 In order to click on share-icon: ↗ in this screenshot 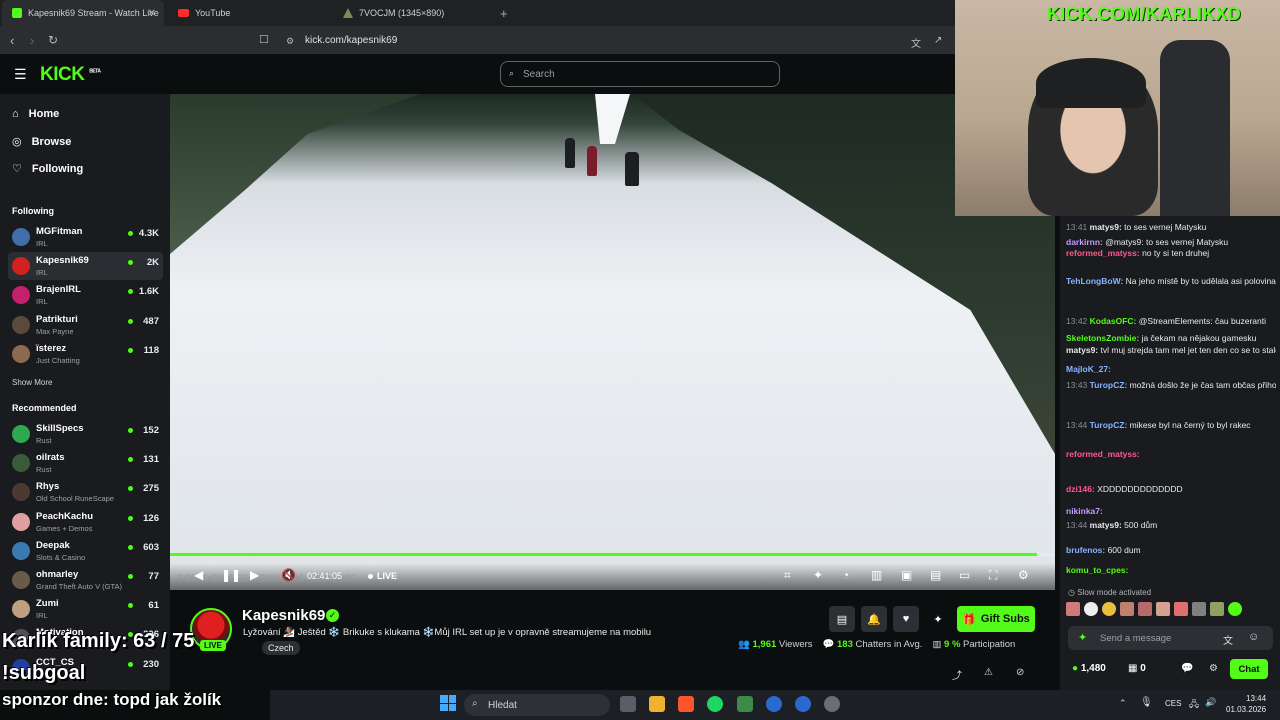, I will do `click(938, 40)`.